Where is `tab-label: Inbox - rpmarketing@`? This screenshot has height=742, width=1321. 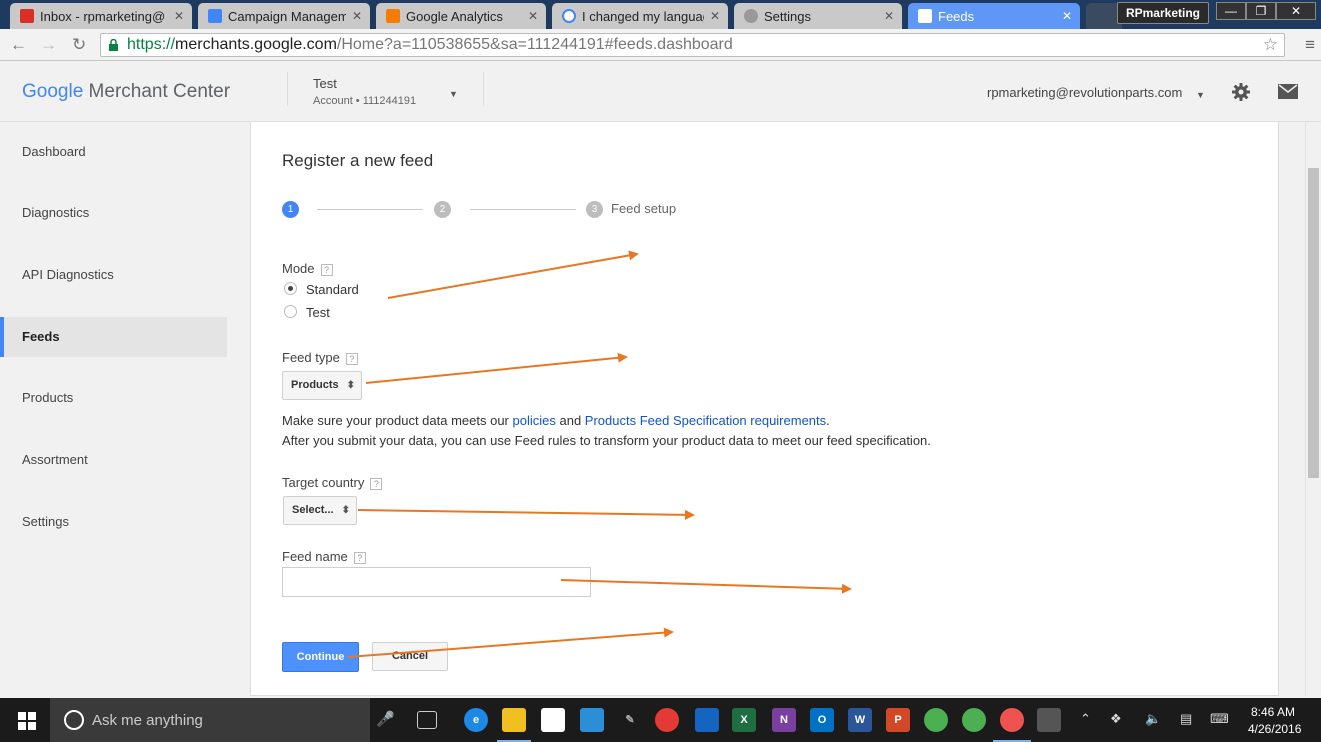
tab-label: Inbox - rpmarketing@ is located at coordinates (103, 16).